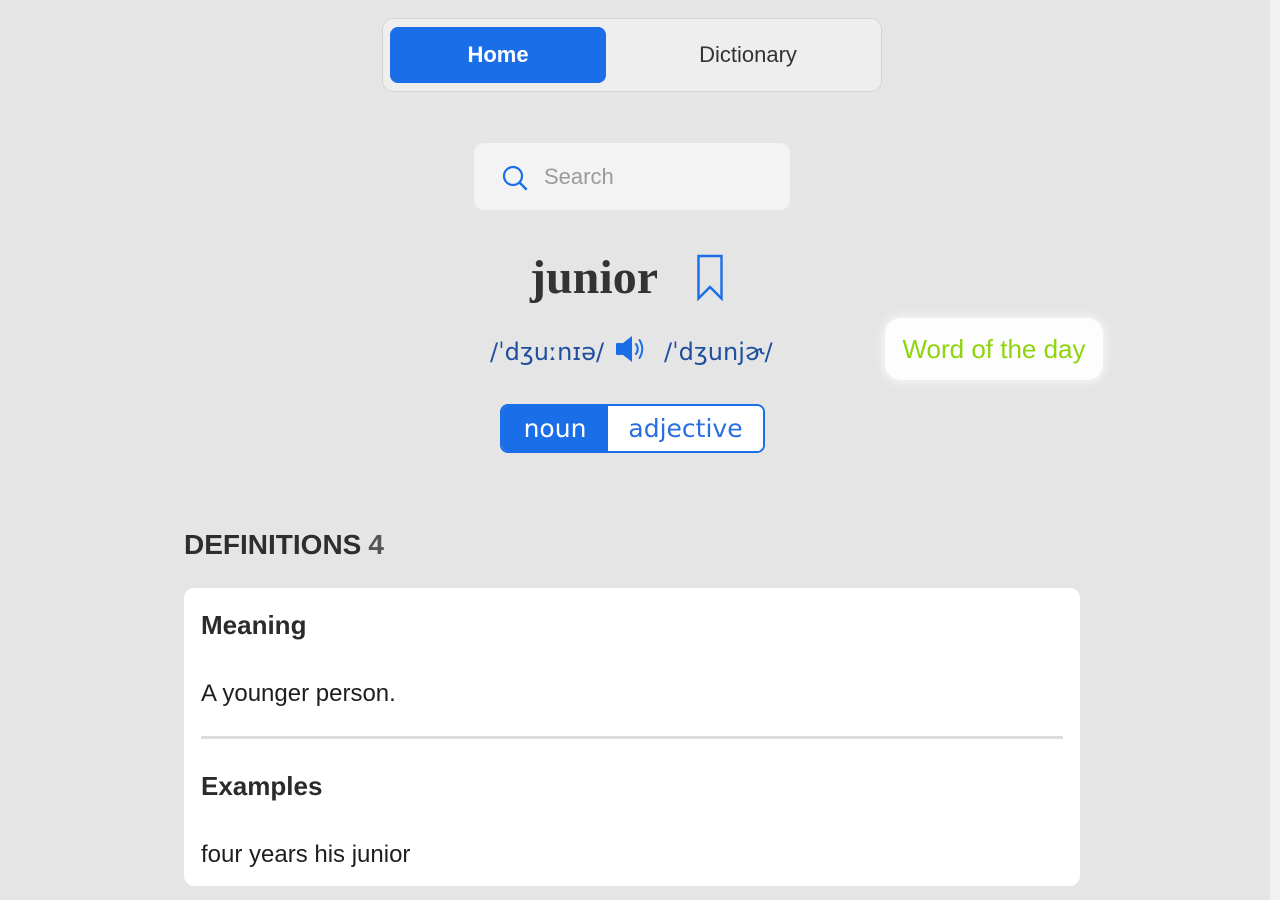 Image resolution: width=1280 pixels, height=900 pixels. What do you see at coordinates (262, 786) in the screenshot?
I see `examples-label: Examples` at bounding box center [262, 786].